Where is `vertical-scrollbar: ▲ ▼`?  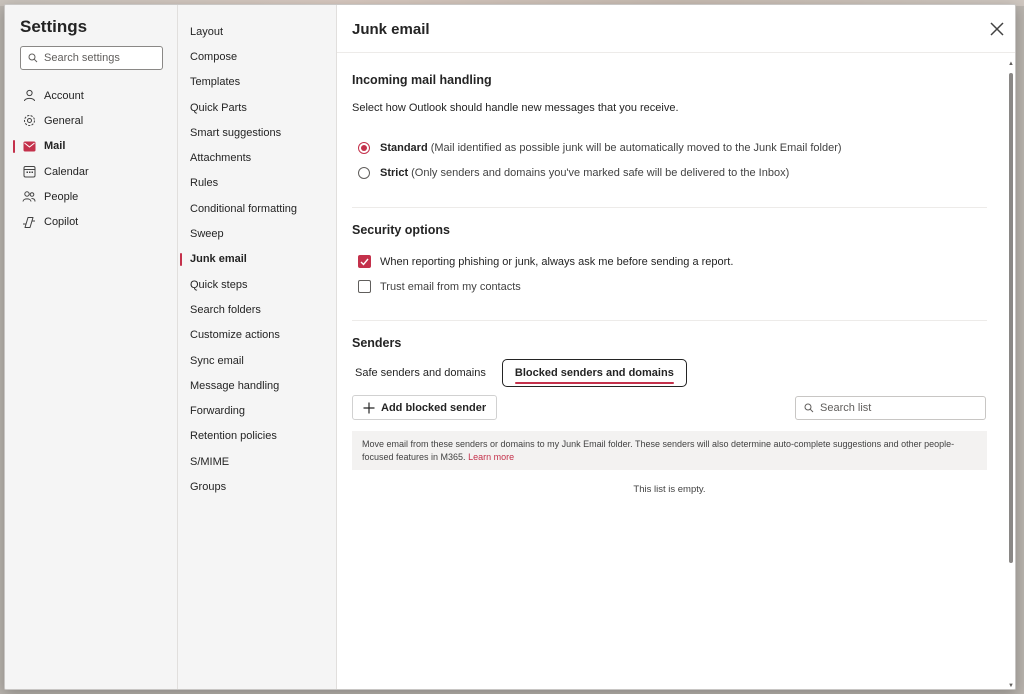 vertical-scrollbar: ▲ ▼ is located at coordinates (1011, 375).